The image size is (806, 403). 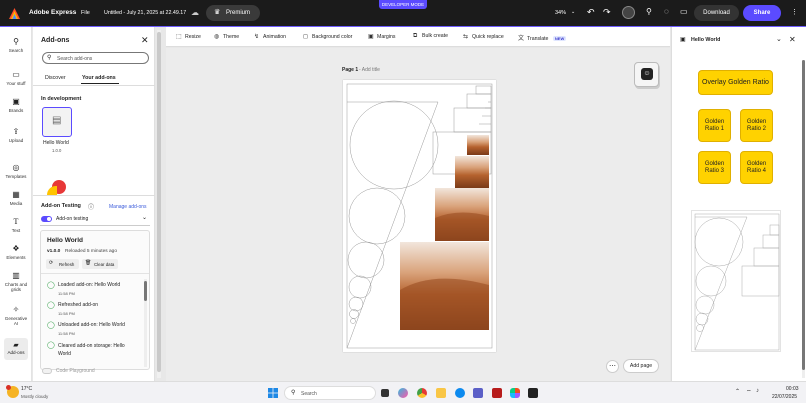 I want to click on ai-assistant-button: ☺, so click(x=646, y=74).